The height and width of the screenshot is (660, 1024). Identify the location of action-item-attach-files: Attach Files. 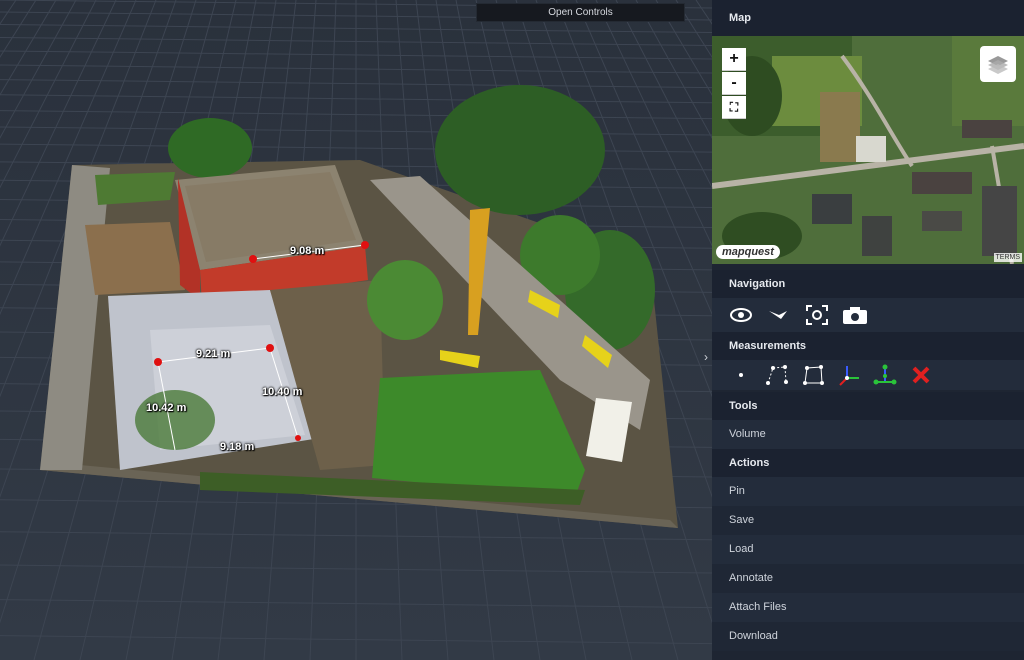
(868, 607).